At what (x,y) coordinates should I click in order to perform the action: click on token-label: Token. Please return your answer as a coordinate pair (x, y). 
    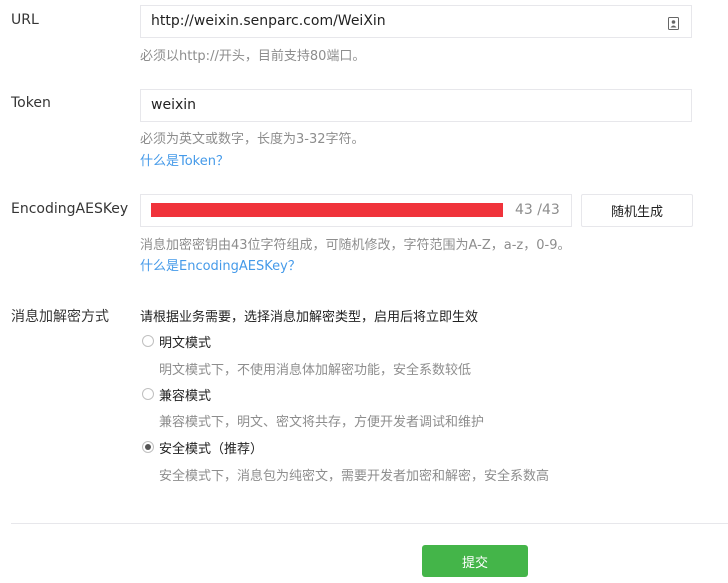
    Looking at the image, I should click on (31, 103).